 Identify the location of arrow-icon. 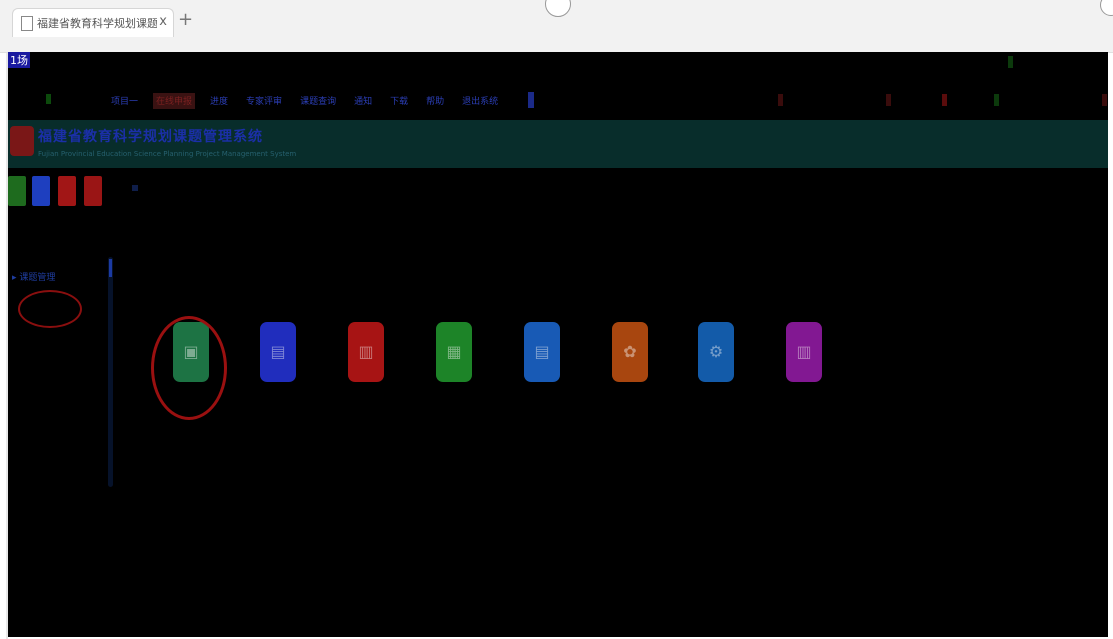
(135, 188).